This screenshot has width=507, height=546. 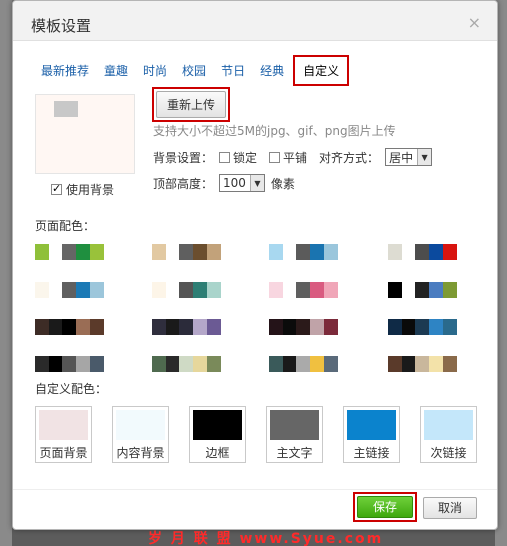 What do you see at coordinates (82, 189) in the screenshot?
I see `use-background-checkbox: 使用背景` at bounding box center [82, 189].